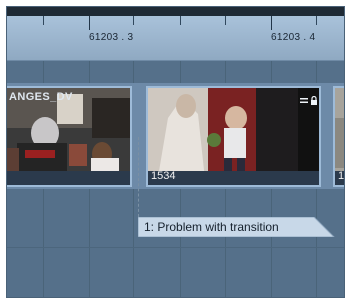  What do you see at coordinates (314, 98) in the screenshot?
I see `lock-icon` at bounding box center [314, 98].